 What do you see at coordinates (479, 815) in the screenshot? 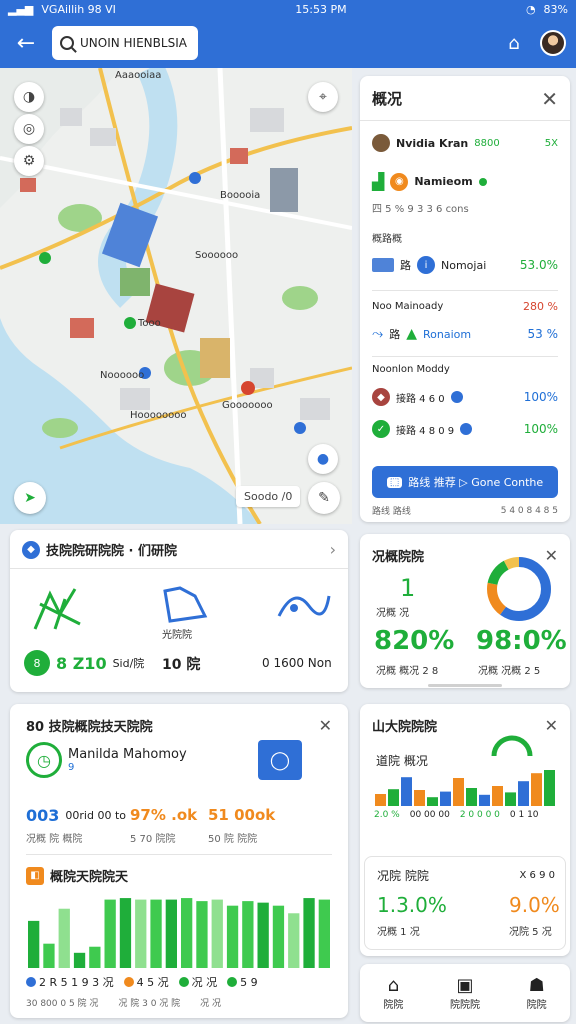
I see `bar-label: 2 0 0 0 0` at bounding box center [479, 815].